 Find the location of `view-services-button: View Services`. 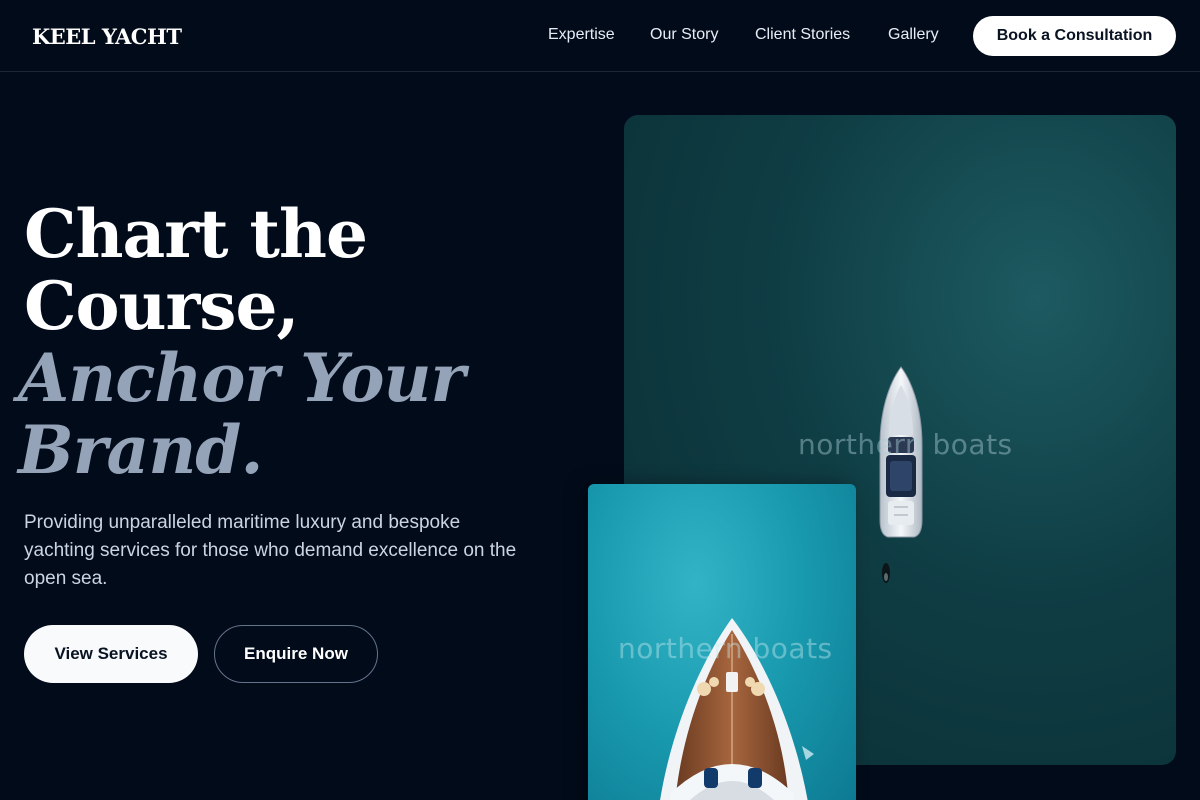

view-services-button: View Services is located at coordinates (111, 654).